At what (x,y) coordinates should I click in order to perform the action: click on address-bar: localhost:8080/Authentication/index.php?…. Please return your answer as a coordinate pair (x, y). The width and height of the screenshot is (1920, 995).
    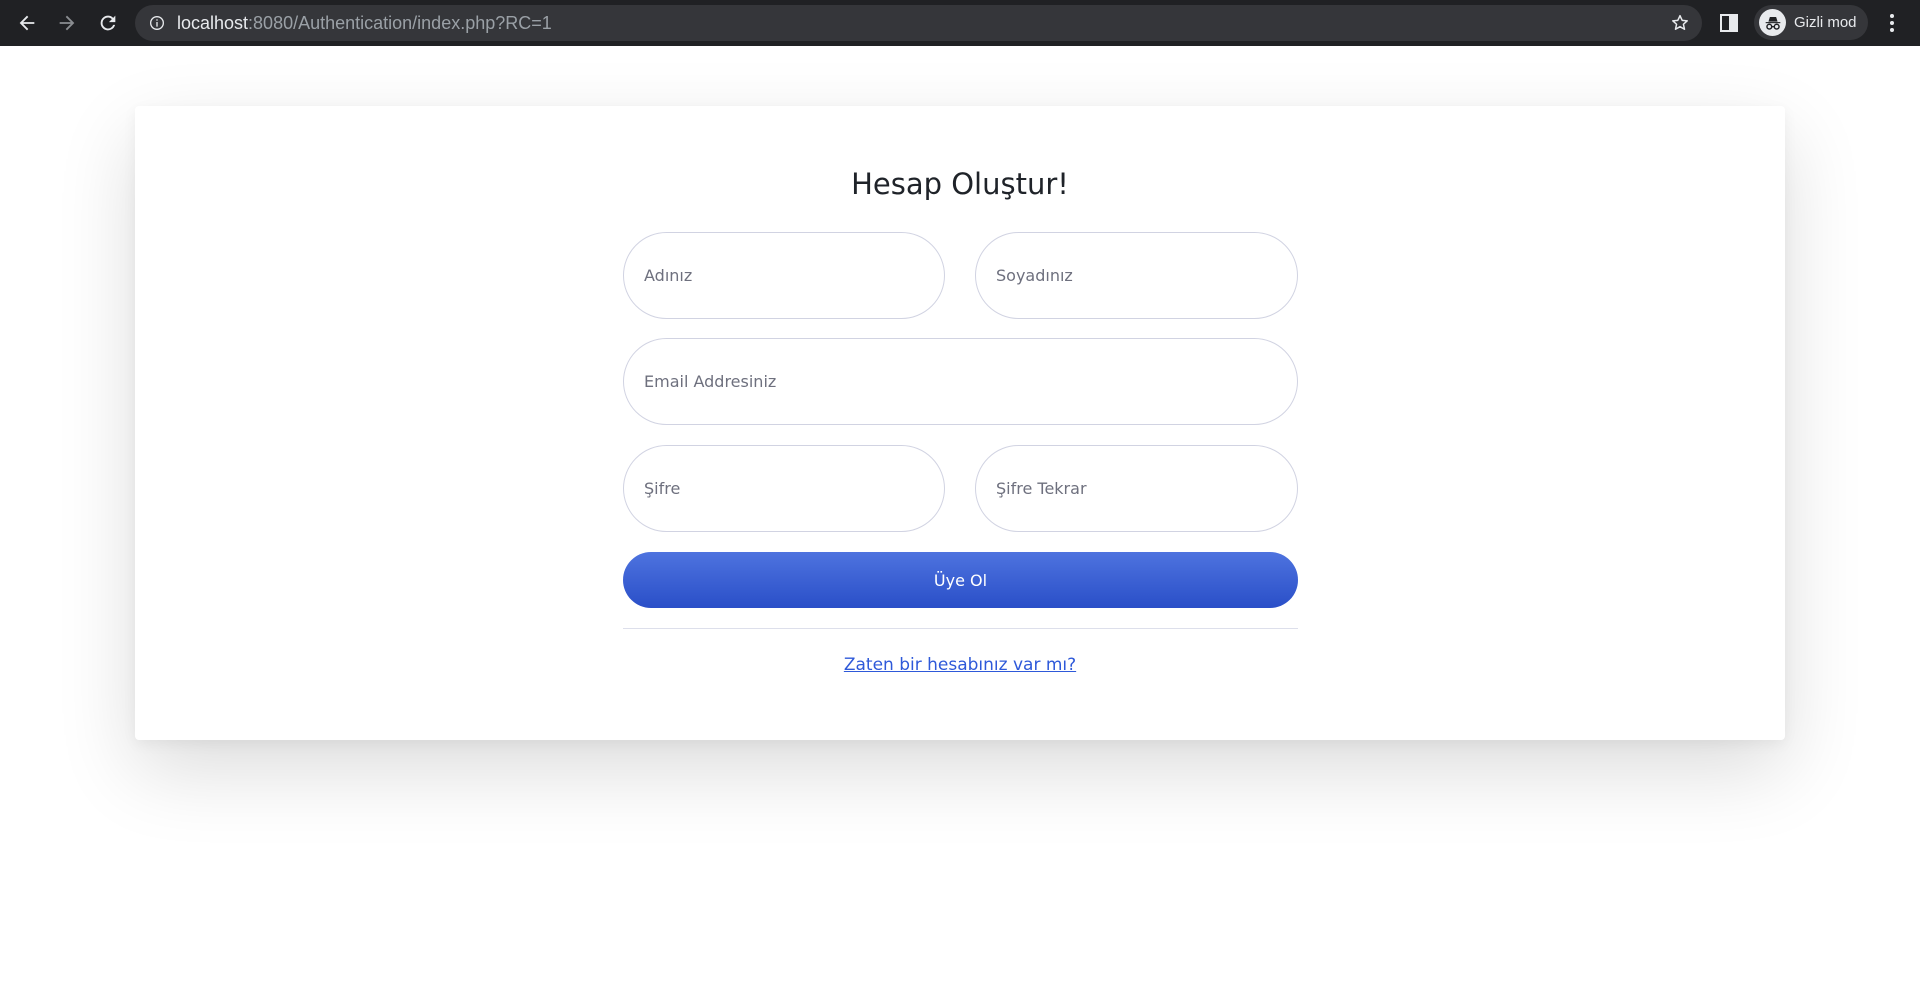
    Looking at the image, I should click on (918, 23).